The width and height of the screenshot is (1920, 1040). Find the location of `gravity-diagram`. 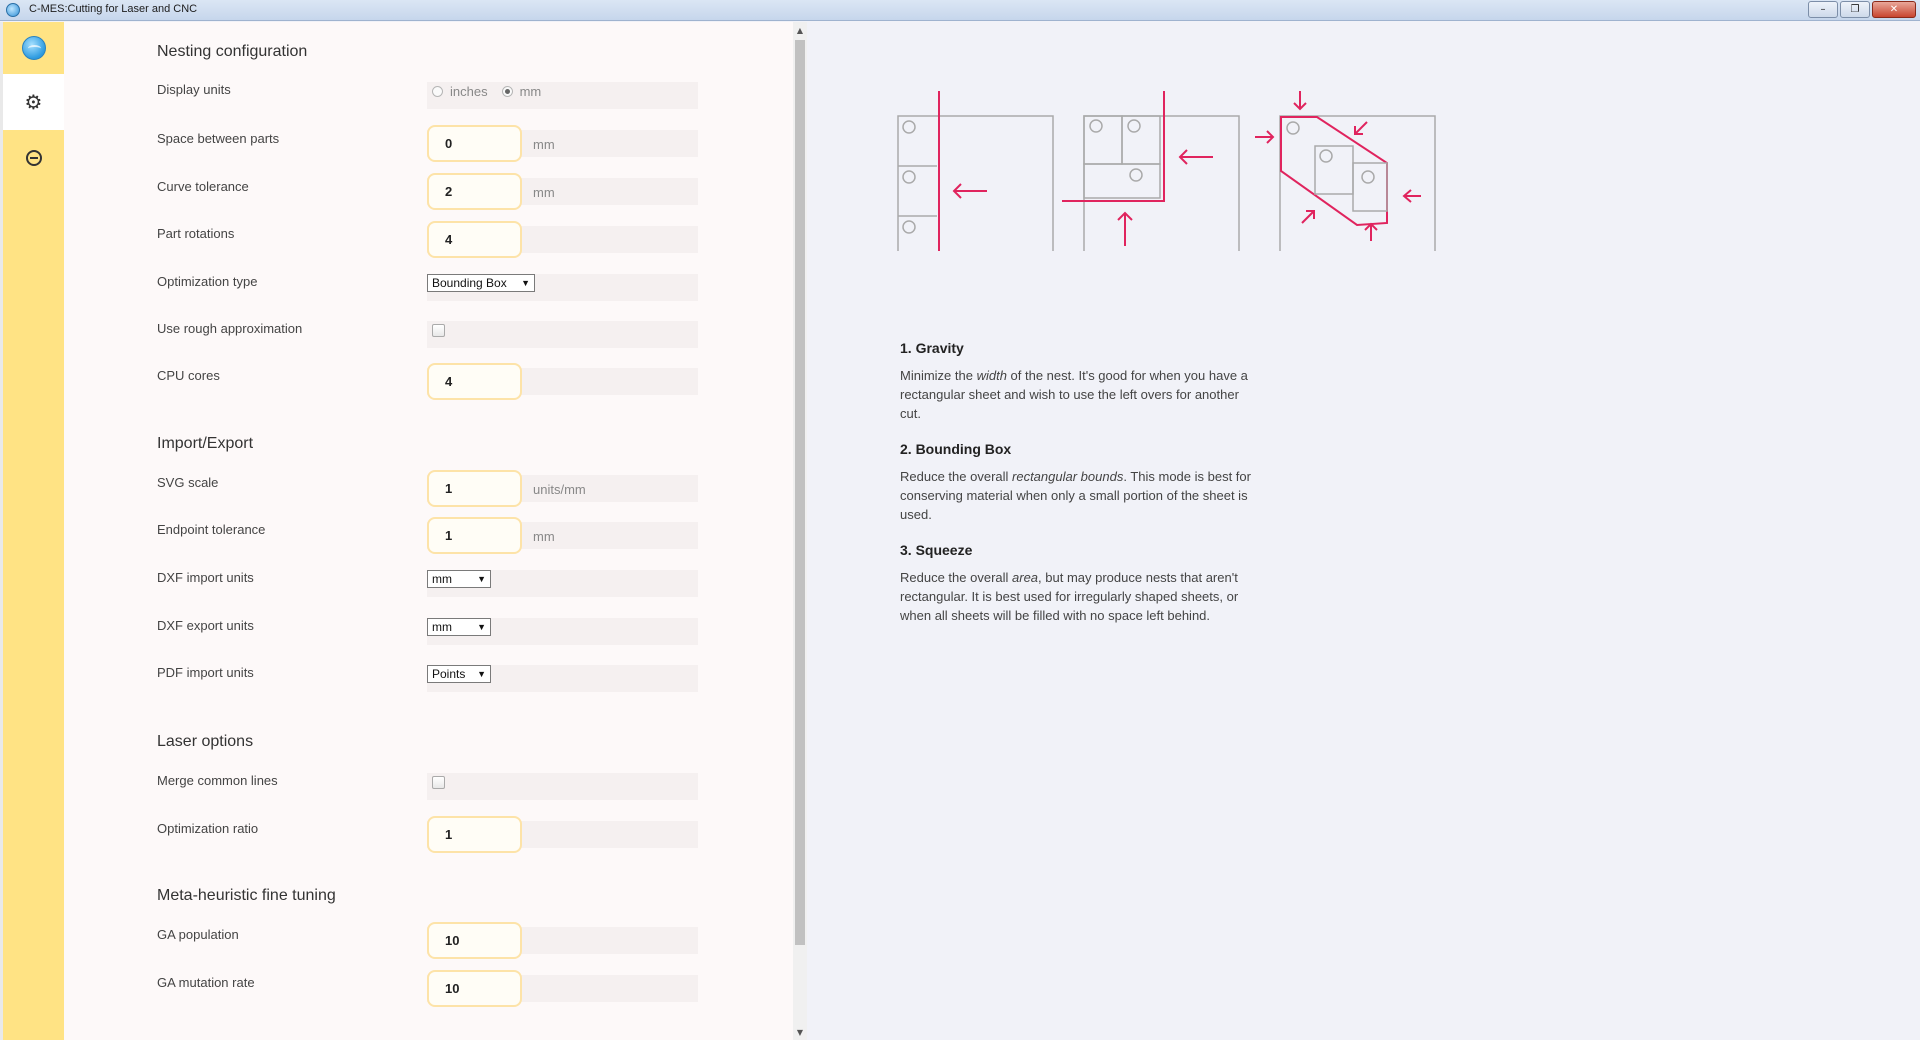

gravity-diagram is located at coordinates (975, 171).